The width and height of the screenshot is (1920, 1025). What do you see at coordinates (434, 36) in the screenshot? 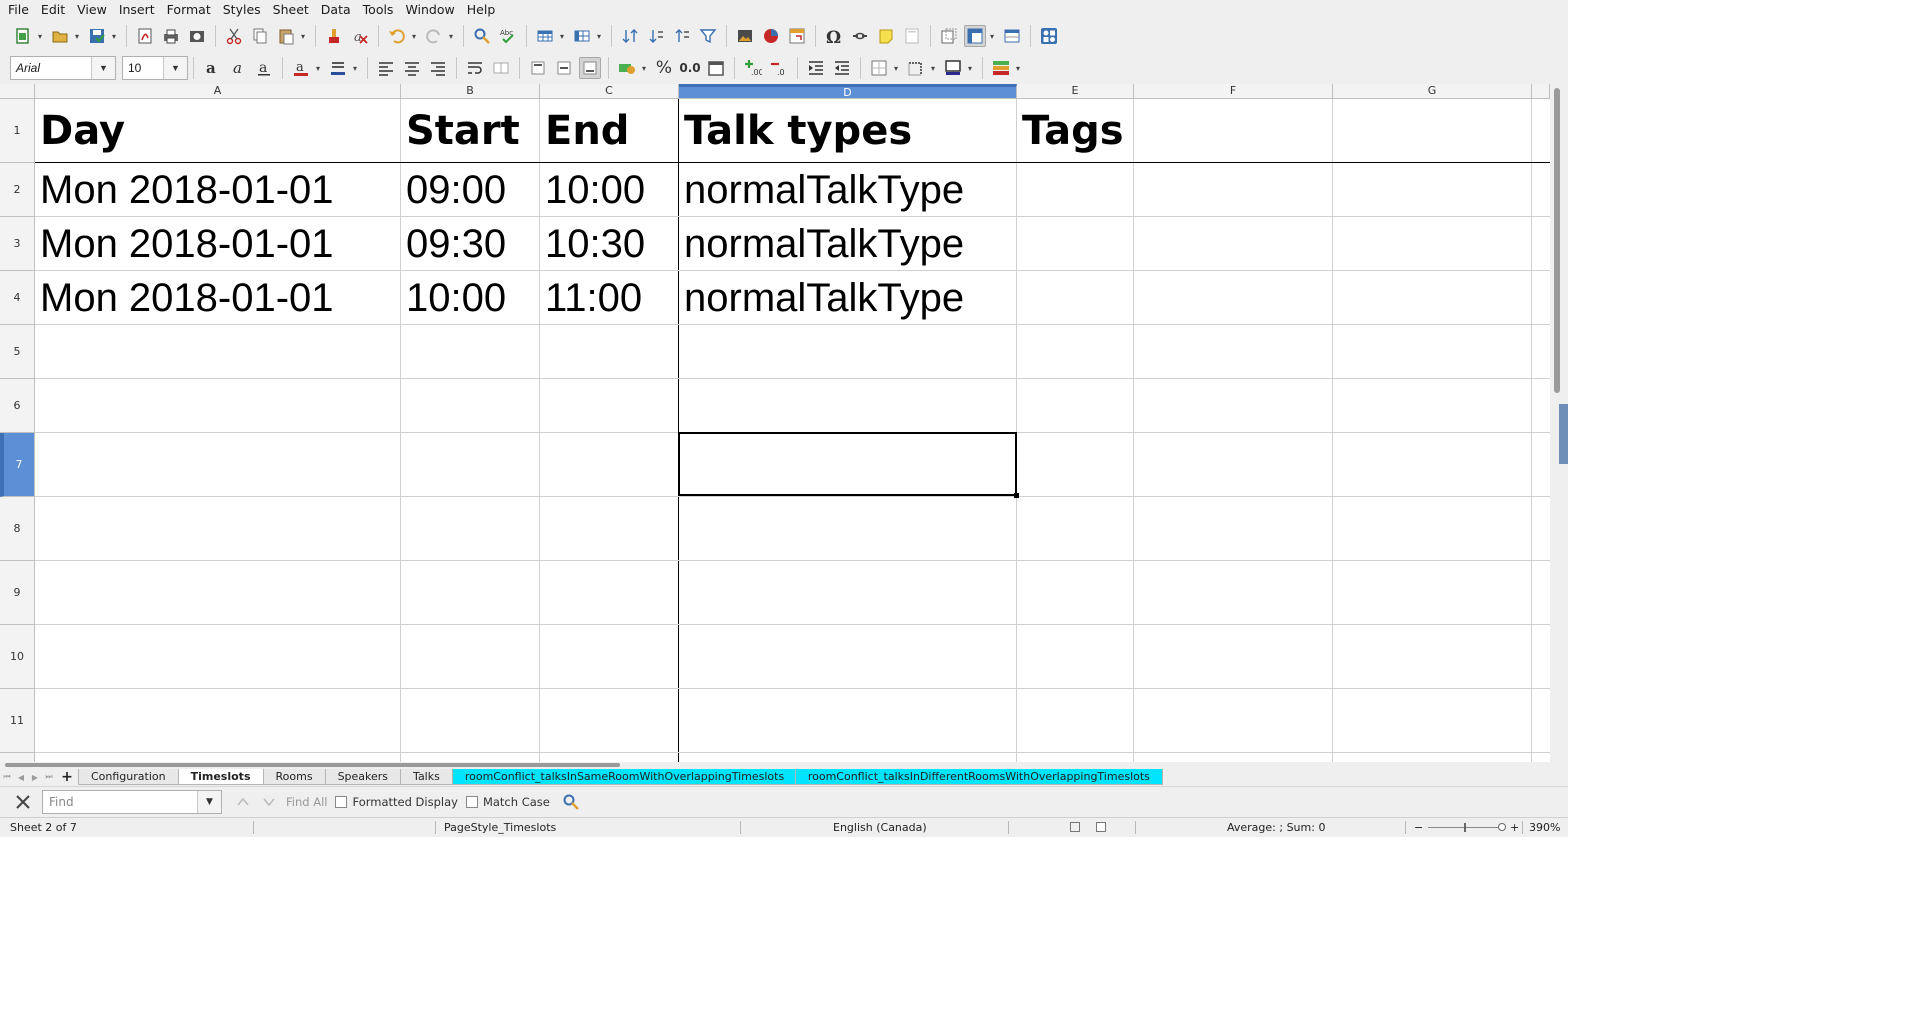
I see `redo-icon` at bounding box center [434, 36].